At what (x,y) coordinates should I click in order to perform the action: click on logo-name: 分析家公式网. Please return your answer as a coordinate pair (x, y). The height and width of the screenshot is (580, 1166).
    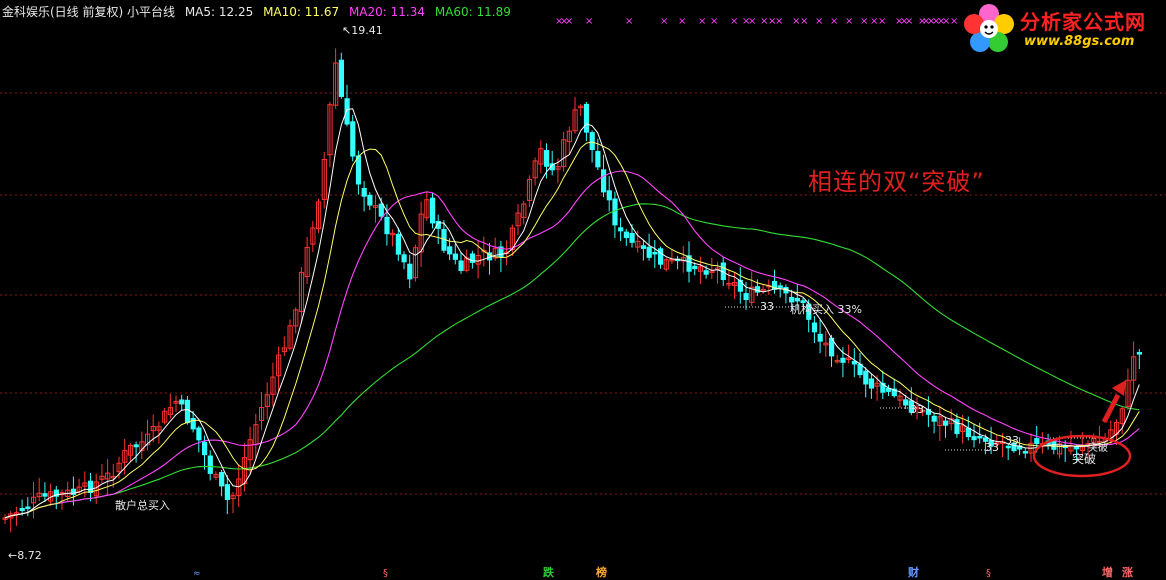
    Looking at the image, I should click on (1083, 22).